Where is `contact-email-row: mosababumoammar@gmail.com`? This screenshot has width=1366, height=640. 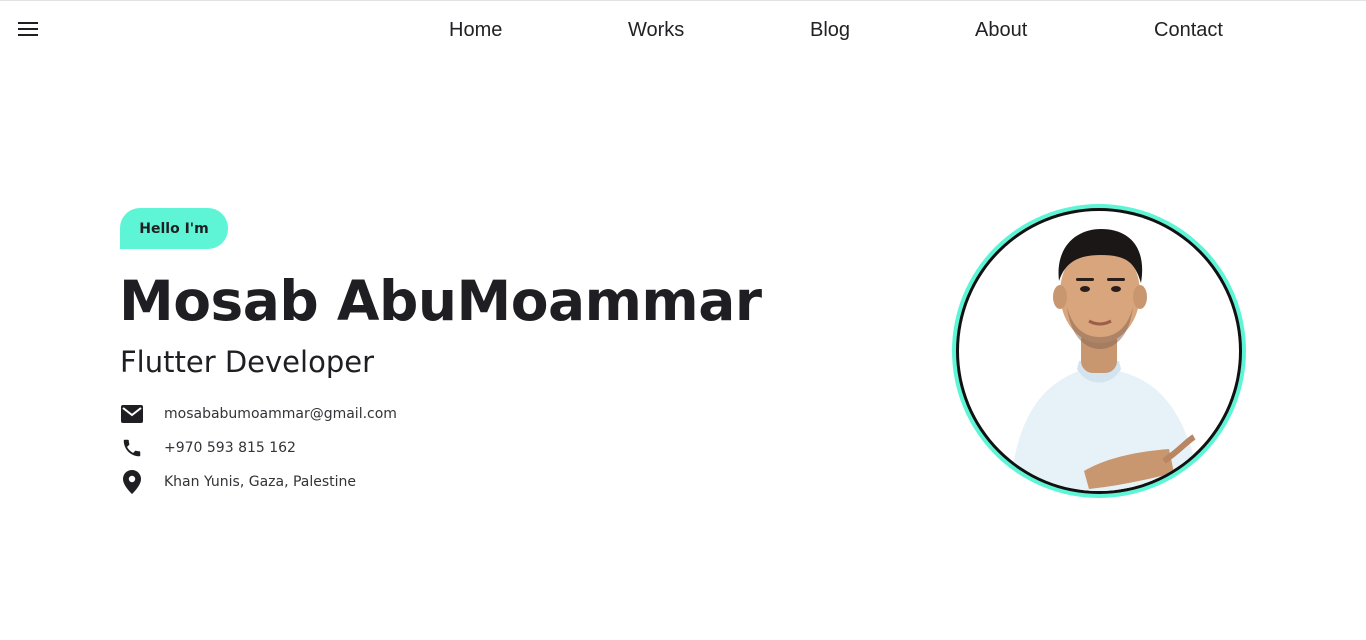 contact-email-row: mosababumoammar@gmail.com is located at coordinates (258, 414).